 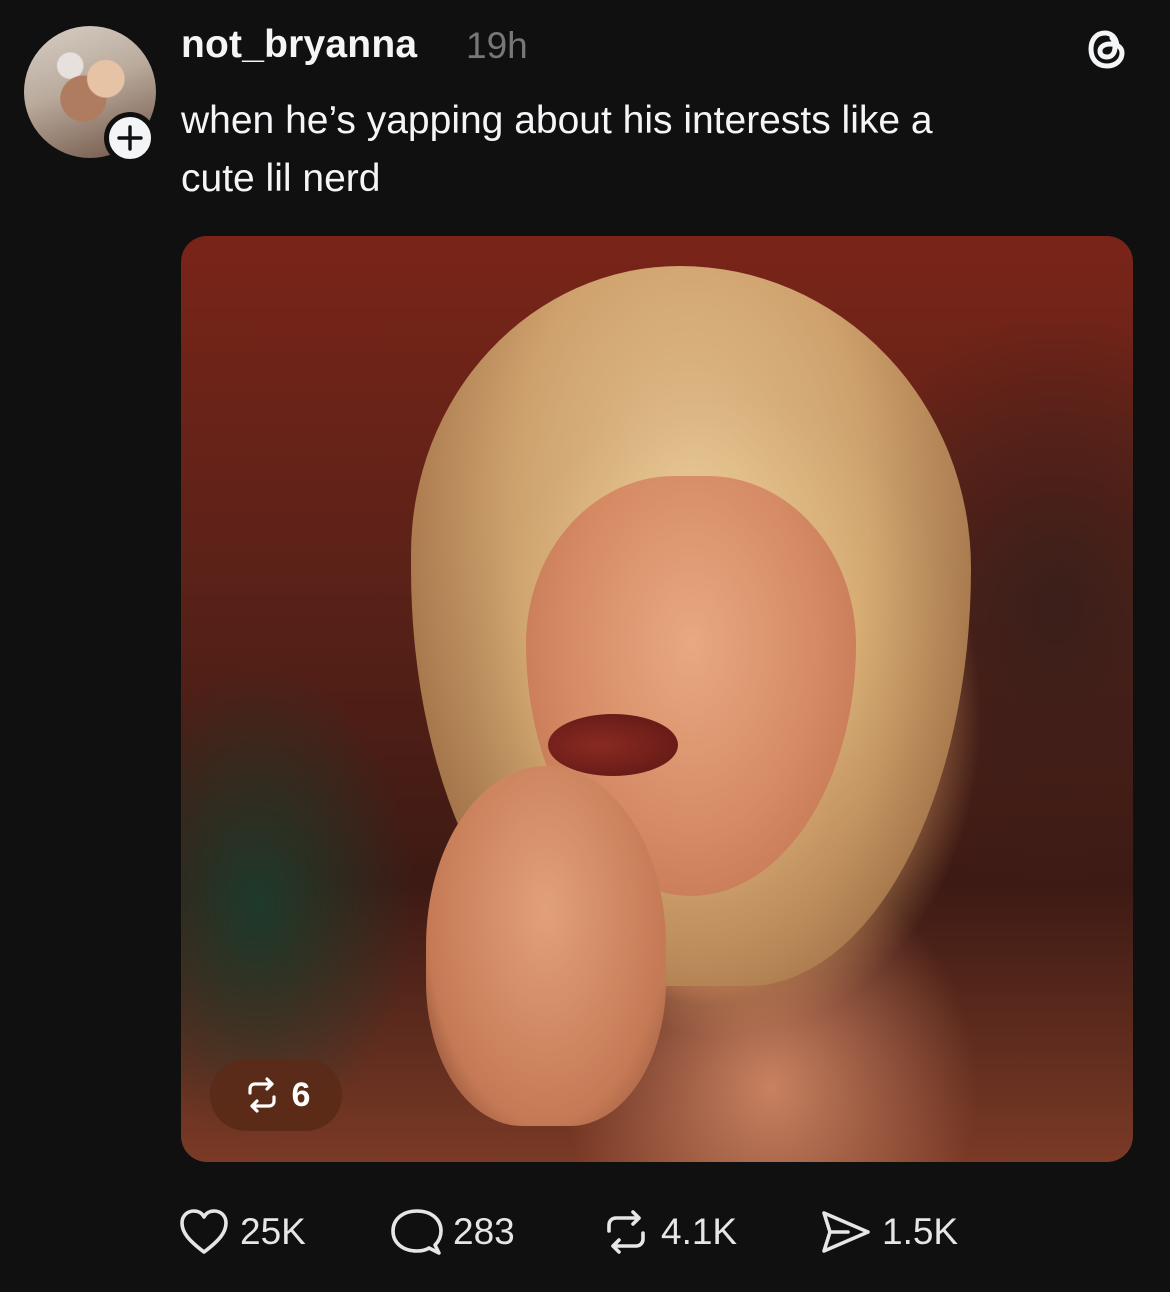 I want to click on image-lips-shape, so click(x=613, y=745).